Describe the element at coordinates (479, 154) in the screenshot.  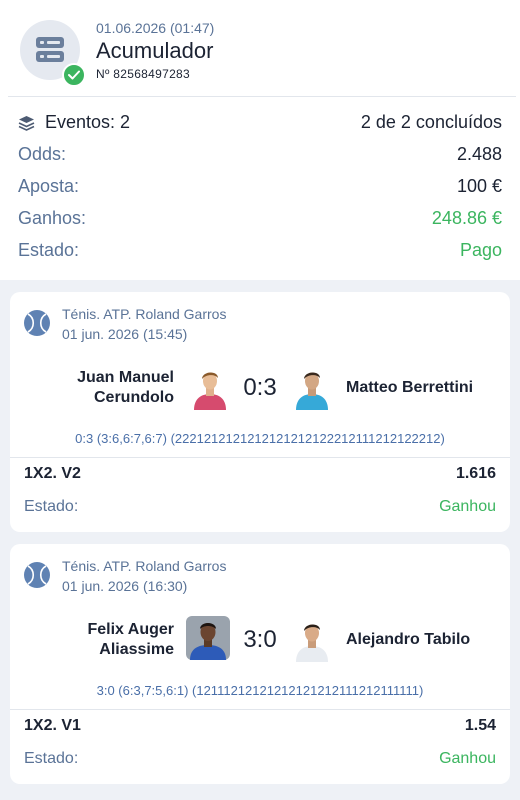
I see `odds-value: 2.488` at that location.